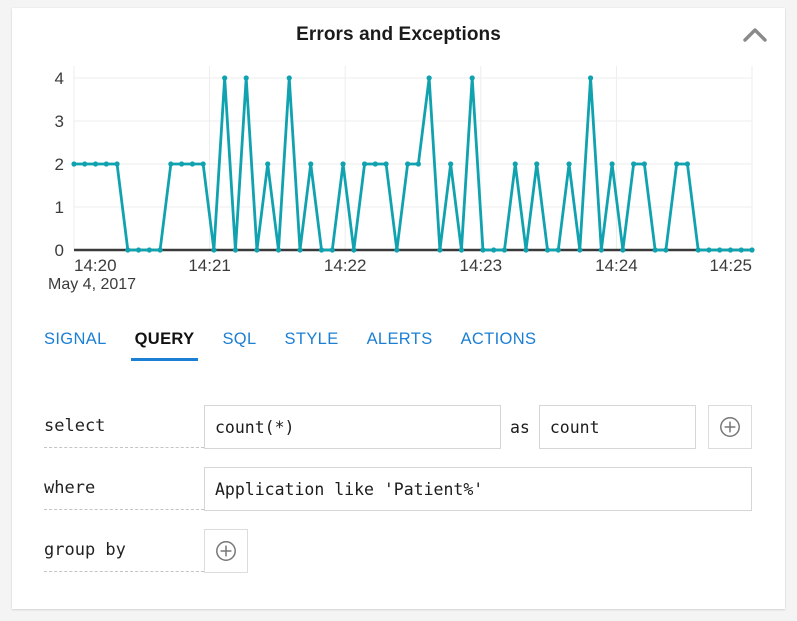  Describe the element at coordinates (124, 426) in the screenshot. I see `select-label: select` at that location.